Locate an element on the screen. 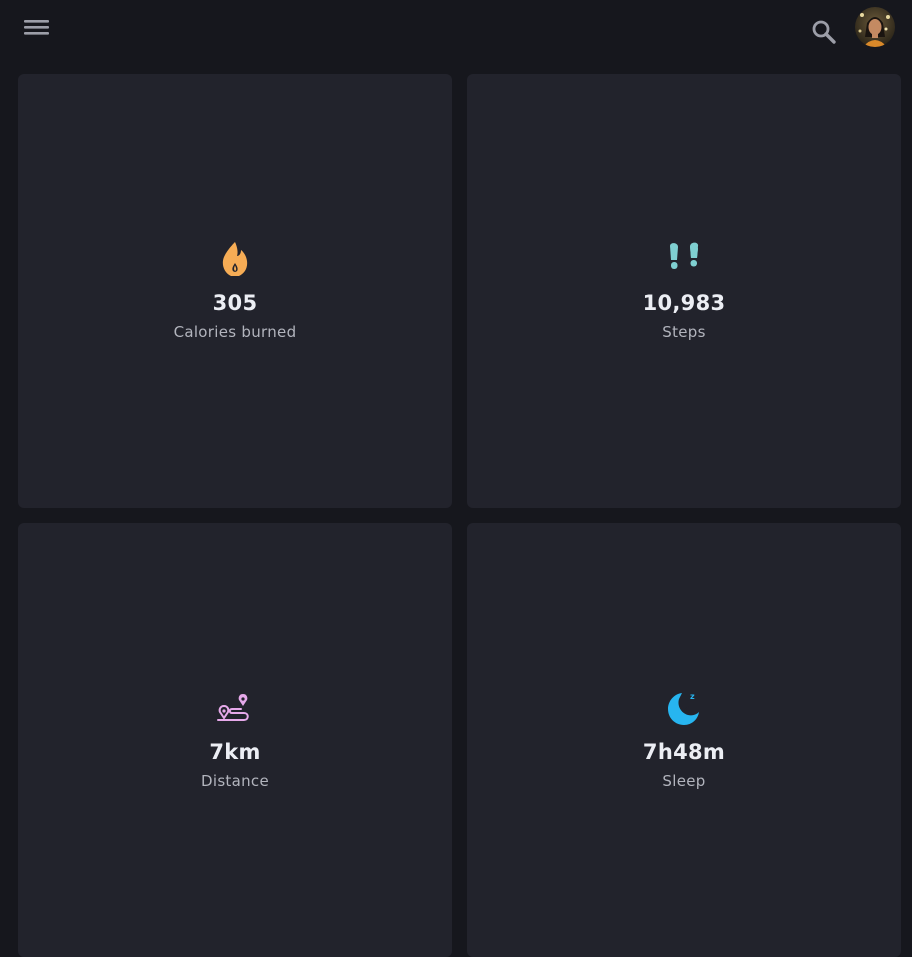 The image size is (912, 957). stat-value: 10,983 is located at coordinates (684, 303).